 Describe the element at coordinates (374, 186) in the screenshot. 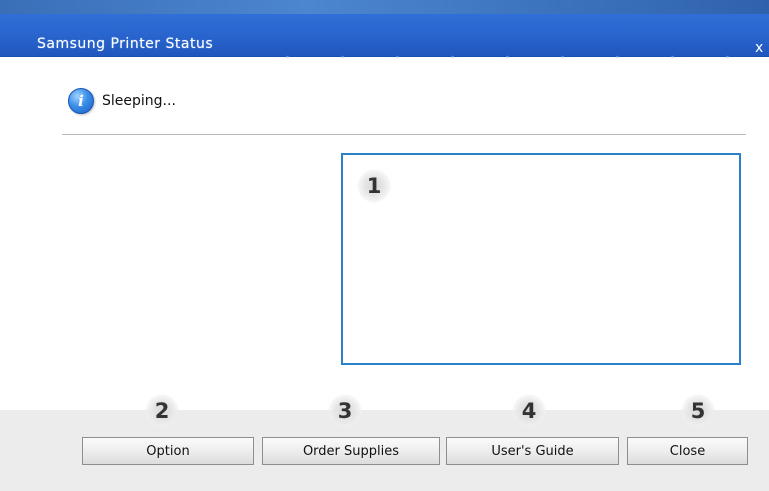

I see `callout-panel: 1` at that location.